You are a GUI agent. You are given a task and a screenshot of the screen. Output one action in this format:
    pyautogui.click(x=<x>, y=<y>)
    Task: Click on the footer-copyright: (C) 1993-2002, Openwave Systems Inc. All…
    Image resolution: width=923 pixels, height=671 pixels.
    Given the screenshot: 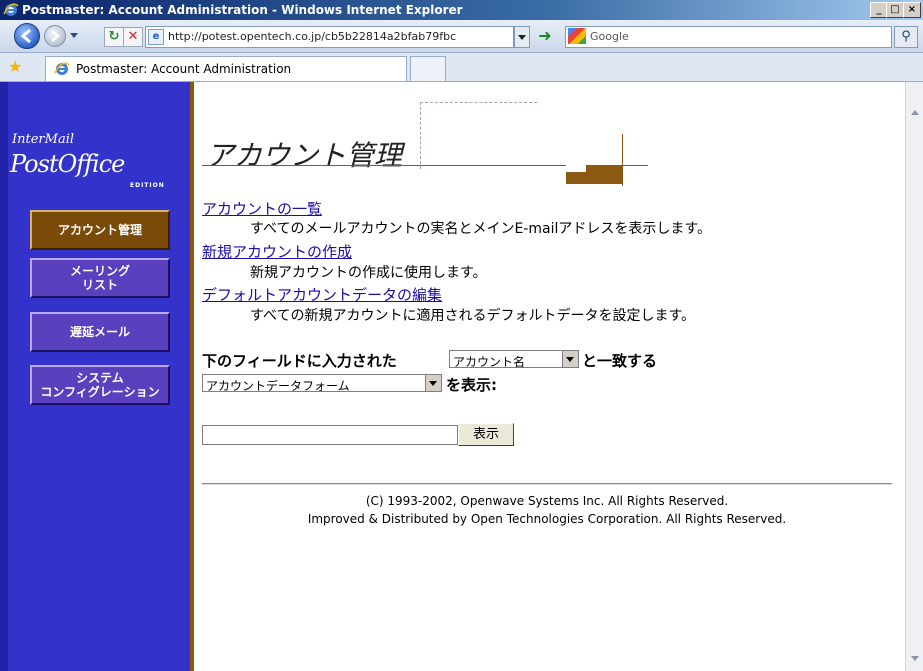 What is the action you would take?
    pyautogui.click(x=547, y=501)
    